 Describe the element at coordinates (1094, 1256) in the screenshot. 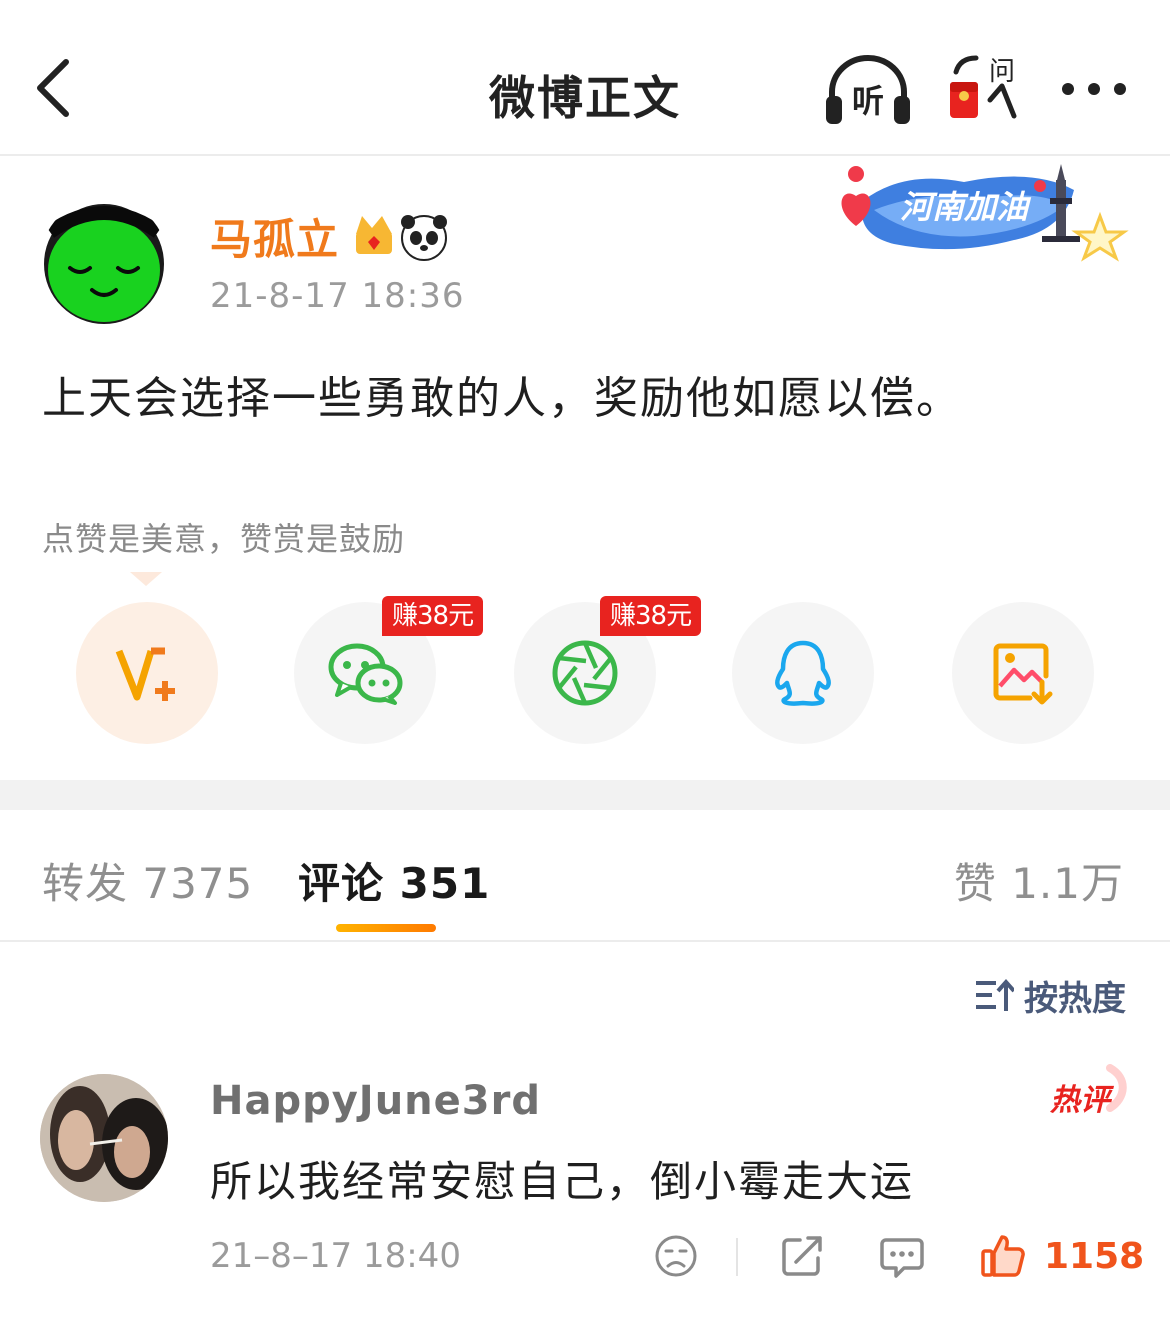

I see `comment-like-count: 1158` at that location.